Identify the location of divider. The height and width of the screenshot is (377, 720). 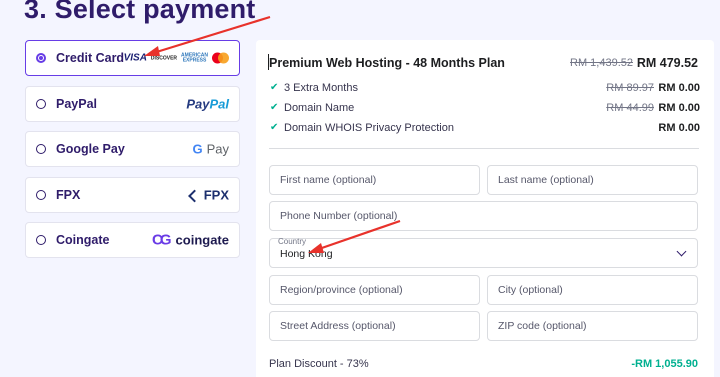
(484, 148).